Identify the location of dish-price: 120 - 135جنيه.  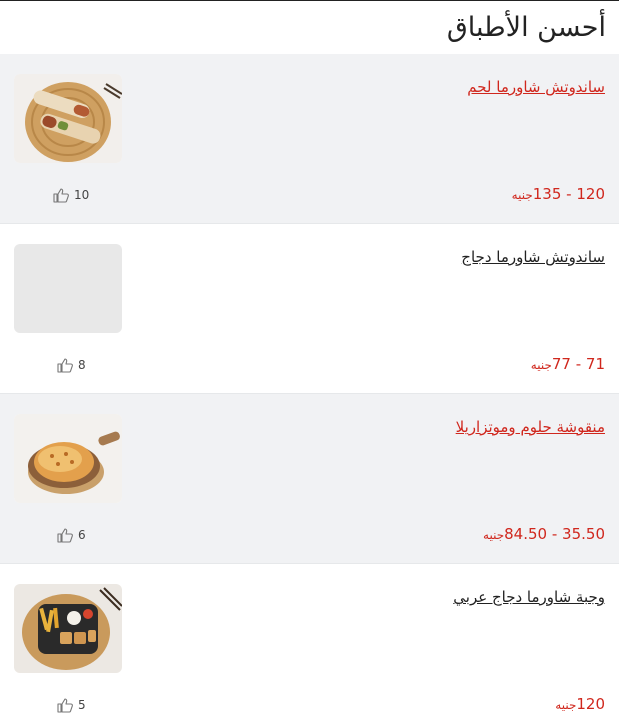
(558, 193).